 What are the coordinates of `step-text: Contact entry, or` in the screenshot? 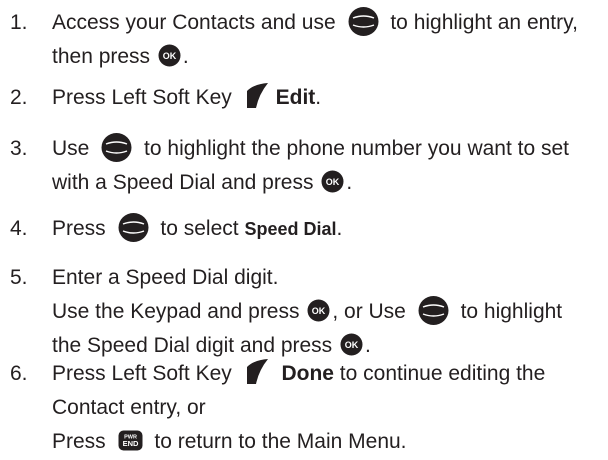 It's located at (129, 407).